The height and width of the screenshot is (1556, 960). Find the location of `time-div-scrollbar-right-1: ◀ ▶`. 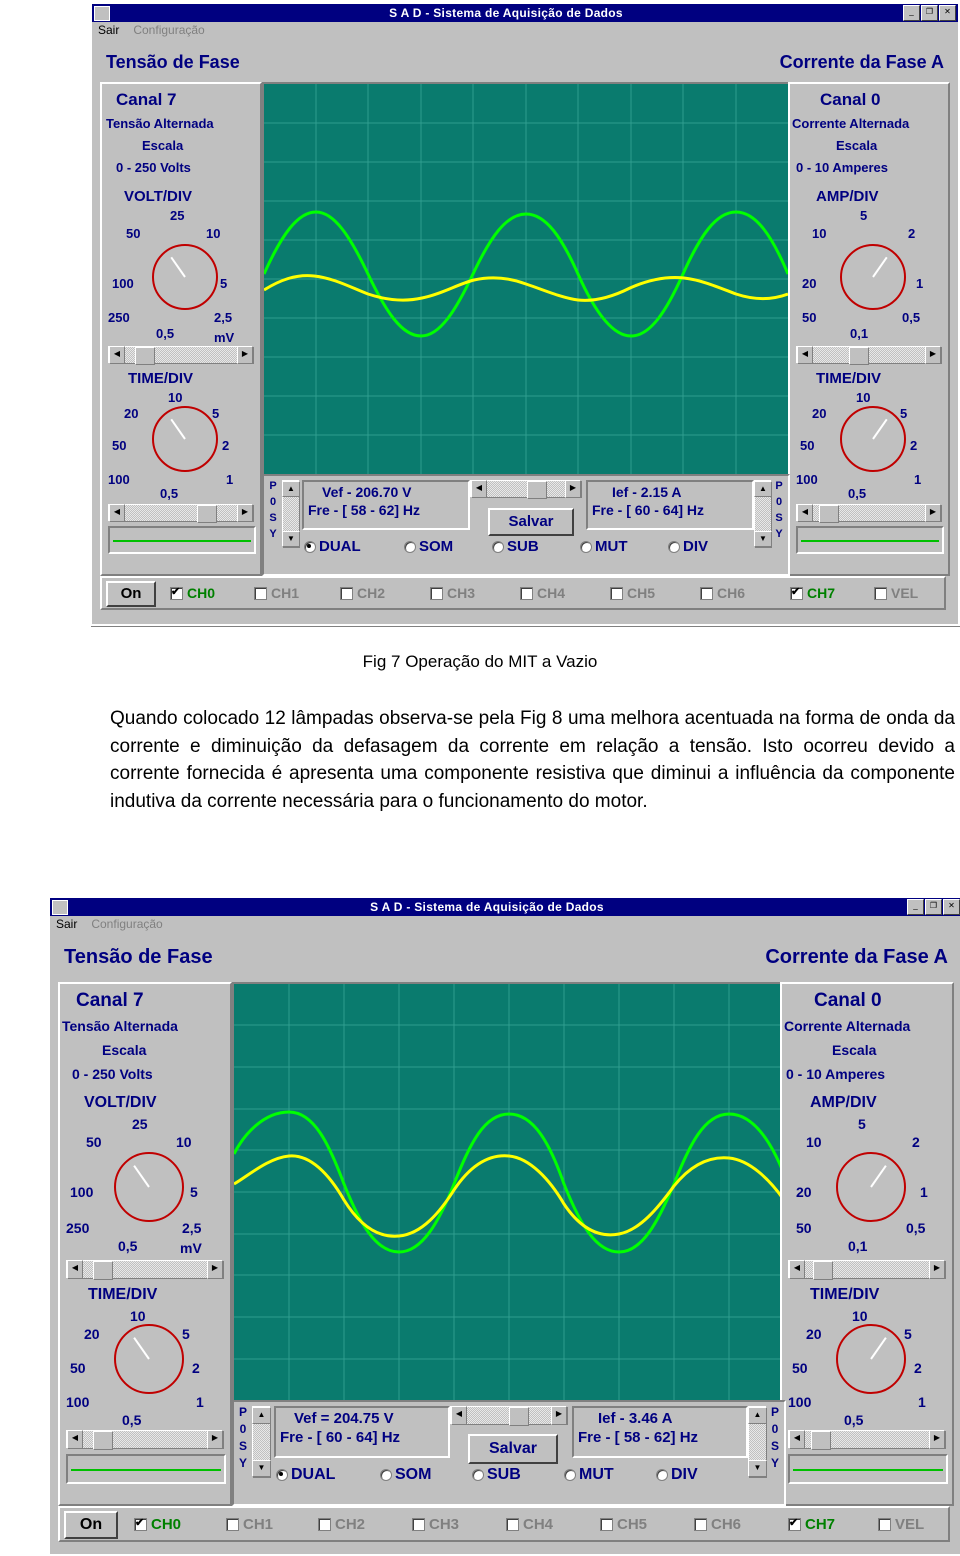

time-div-scrollbar-right-1: ◀ ▶ is located at coordinates (869, 513).